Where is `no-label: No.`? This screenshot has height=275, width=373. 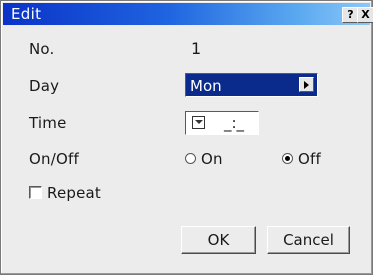
no-label: No. is located at coordinates (42, 49).